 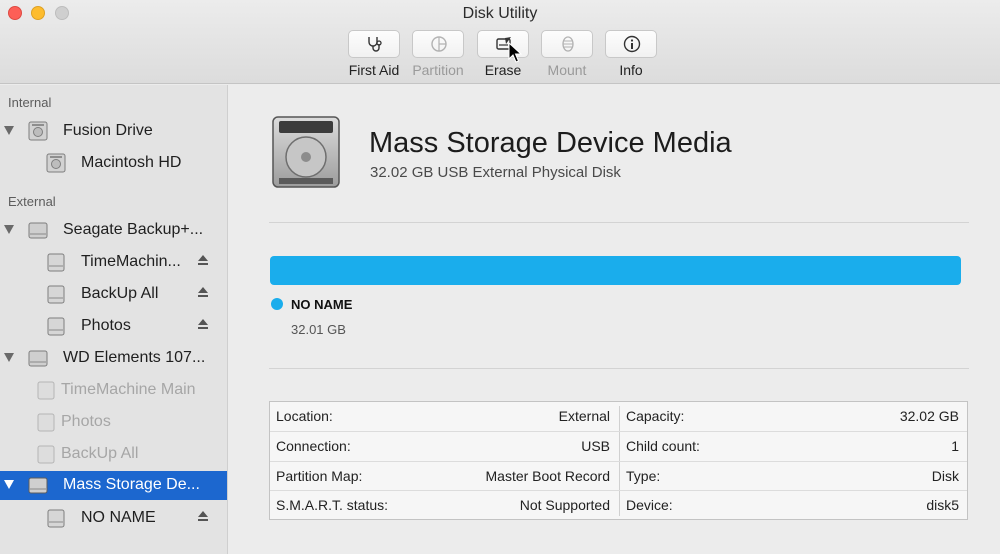 What do you see at coordinates (503, 54) in the screenshot?
I see `erase-button: Erase` at bounding box center [503, 54].